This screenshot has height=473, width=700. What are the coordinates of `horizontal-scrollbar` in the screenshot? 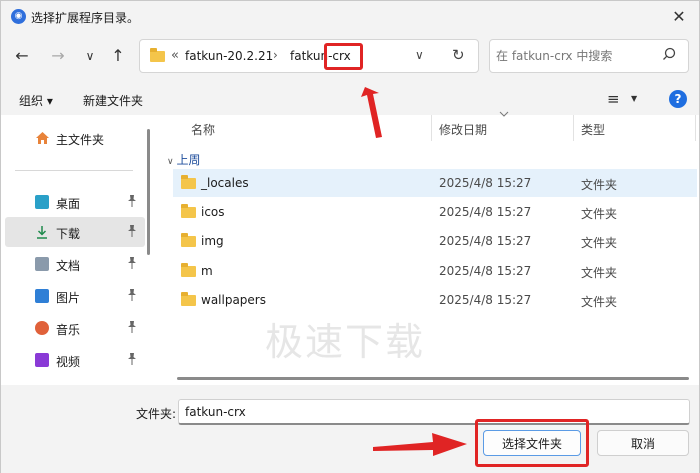 It's located at (433, 378).